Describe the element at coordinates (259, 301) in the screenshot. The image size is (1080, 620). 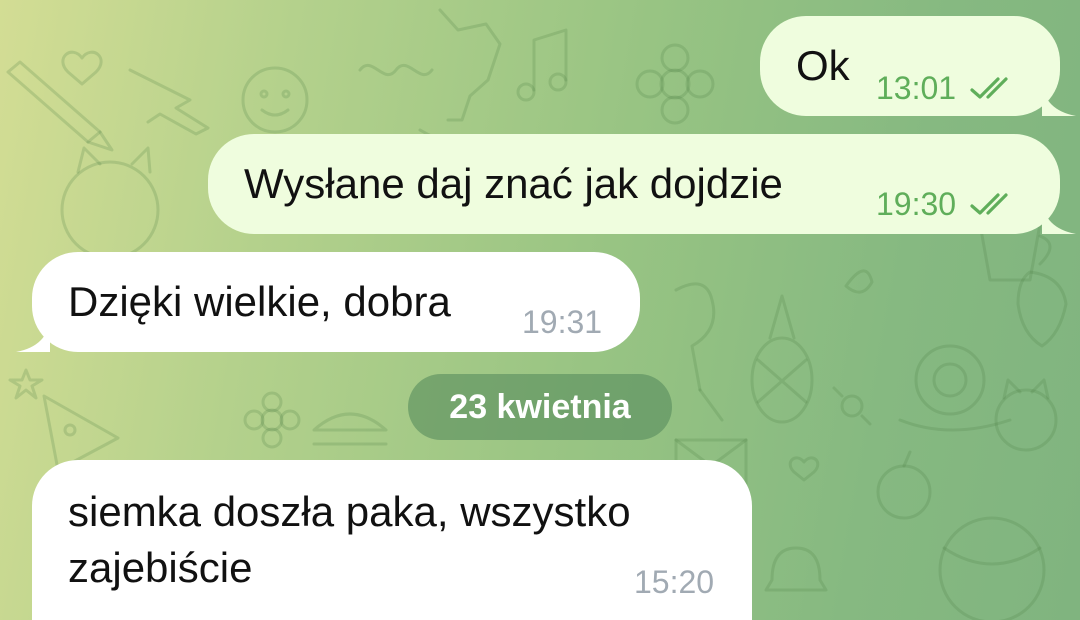
I see `message-text: Dzięki wielkie, dobra` at that location.